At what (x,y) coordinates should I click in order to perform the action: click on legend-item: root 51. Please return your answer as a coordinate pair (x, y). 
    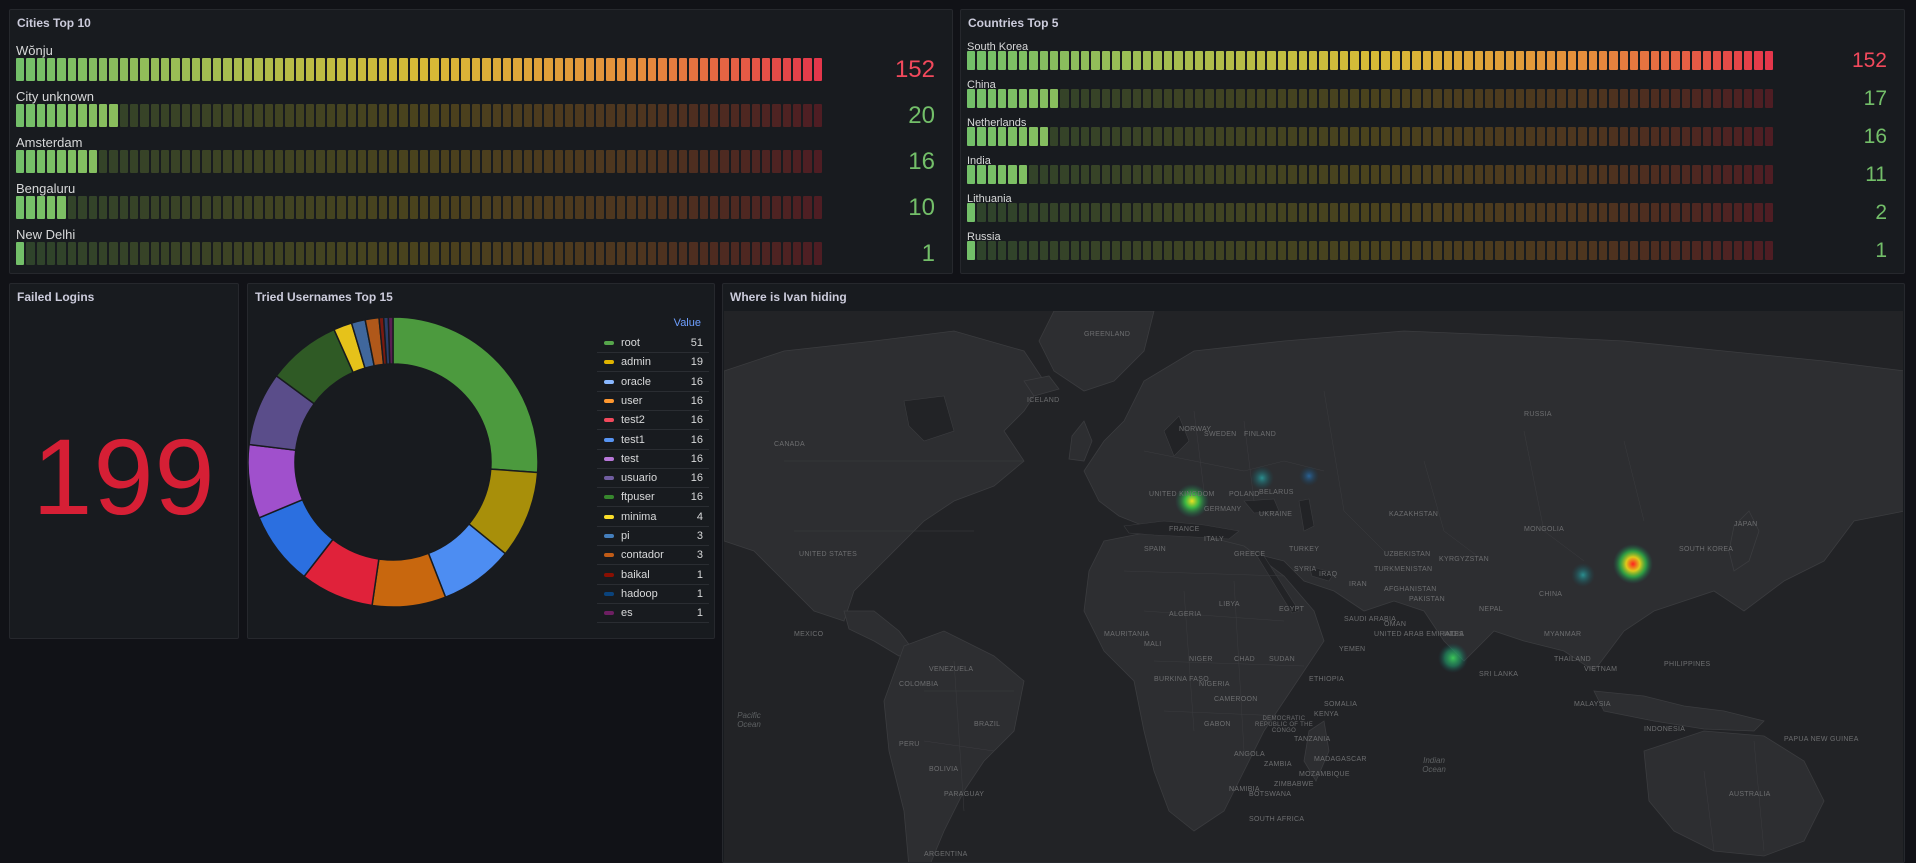
    Looking at the image, I should click on (653, 343).